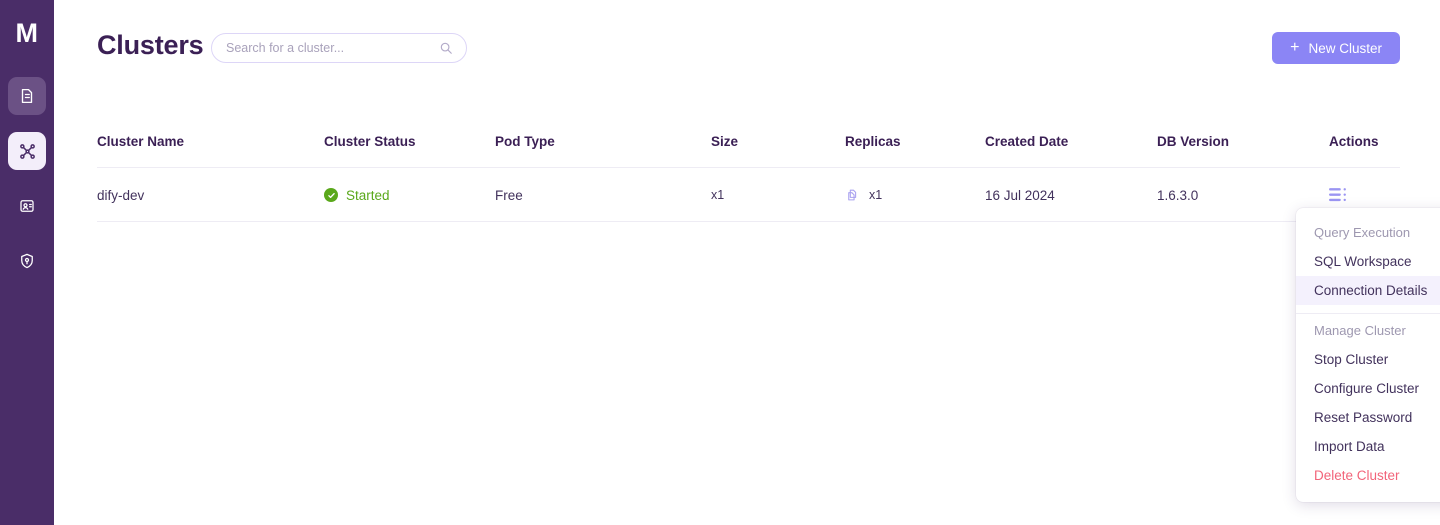  I want to click on list-actions-icon, so click(1339, 195).